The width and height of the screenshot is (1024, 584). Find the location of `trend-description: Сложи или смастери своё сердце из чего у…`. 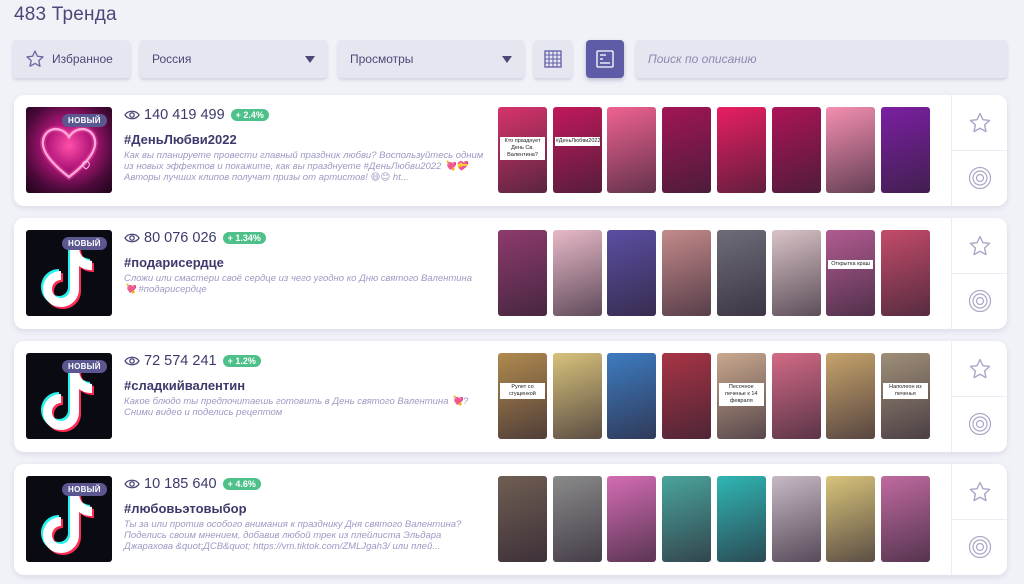

trend-description: Сложи или смастери своё сердце из чего у… is located at coordinates (298, 284).